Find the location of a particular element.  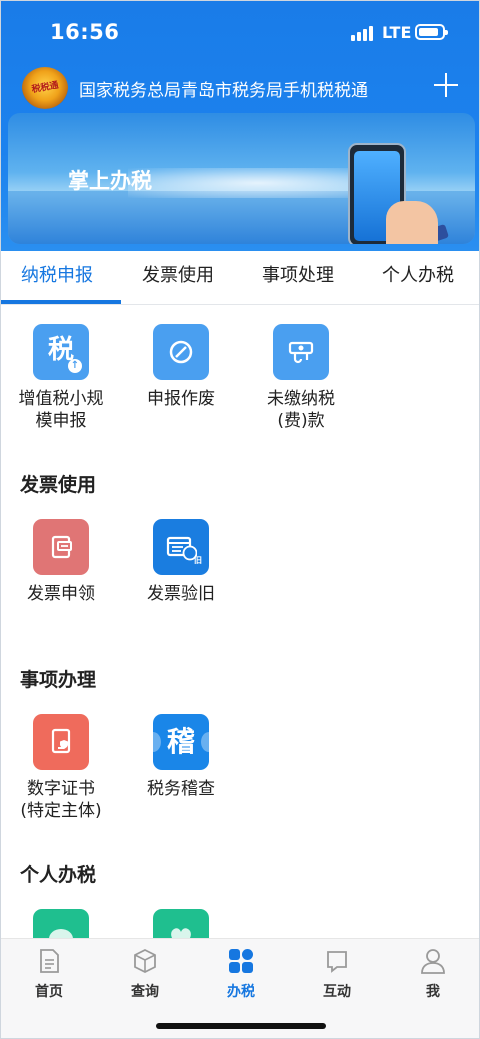

service-label: 发票验旧 is located at coordinates (181, 594).